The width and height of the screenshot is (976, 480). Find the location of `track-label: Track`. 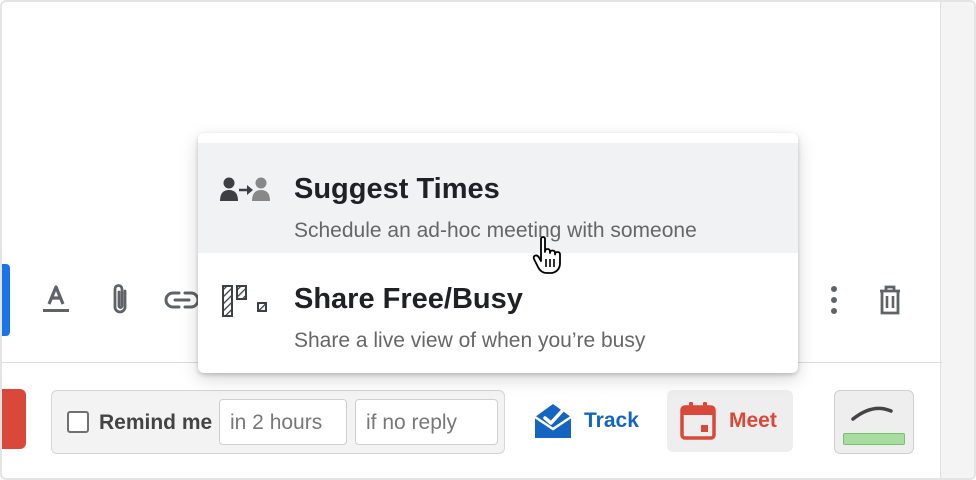

track-label: Track is located at coordinates (611, 420).